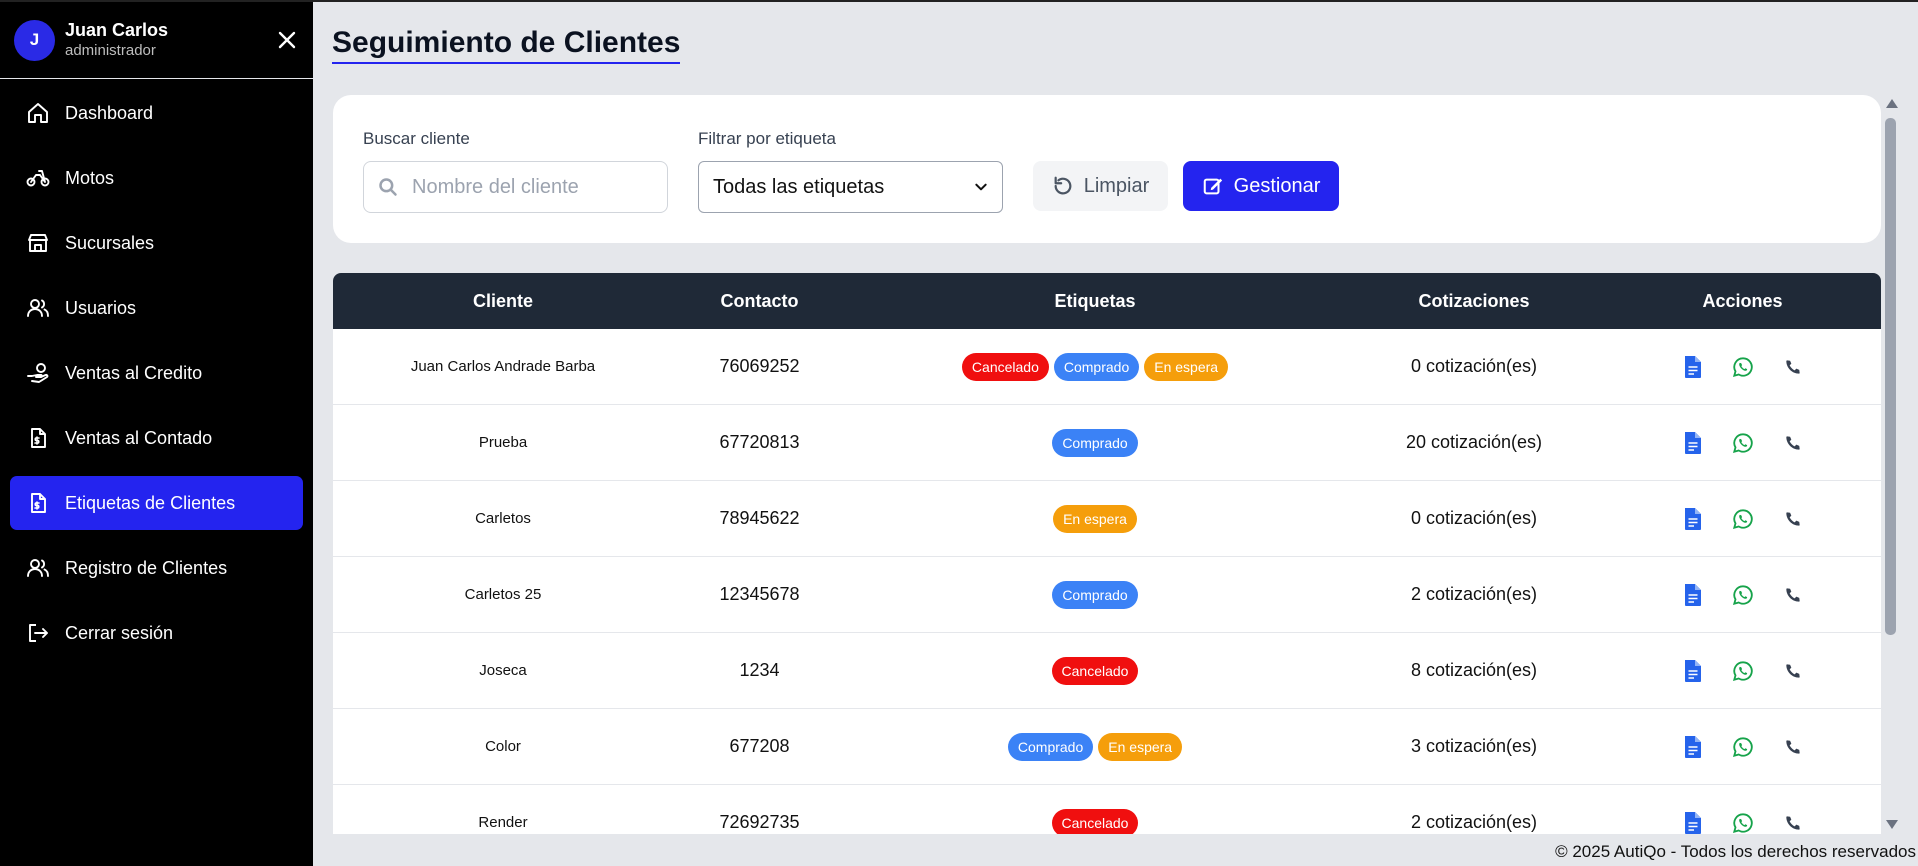  I want to click on sidebar-item-registro-de-clientes: Registro de Clientes, so click(156, 568).